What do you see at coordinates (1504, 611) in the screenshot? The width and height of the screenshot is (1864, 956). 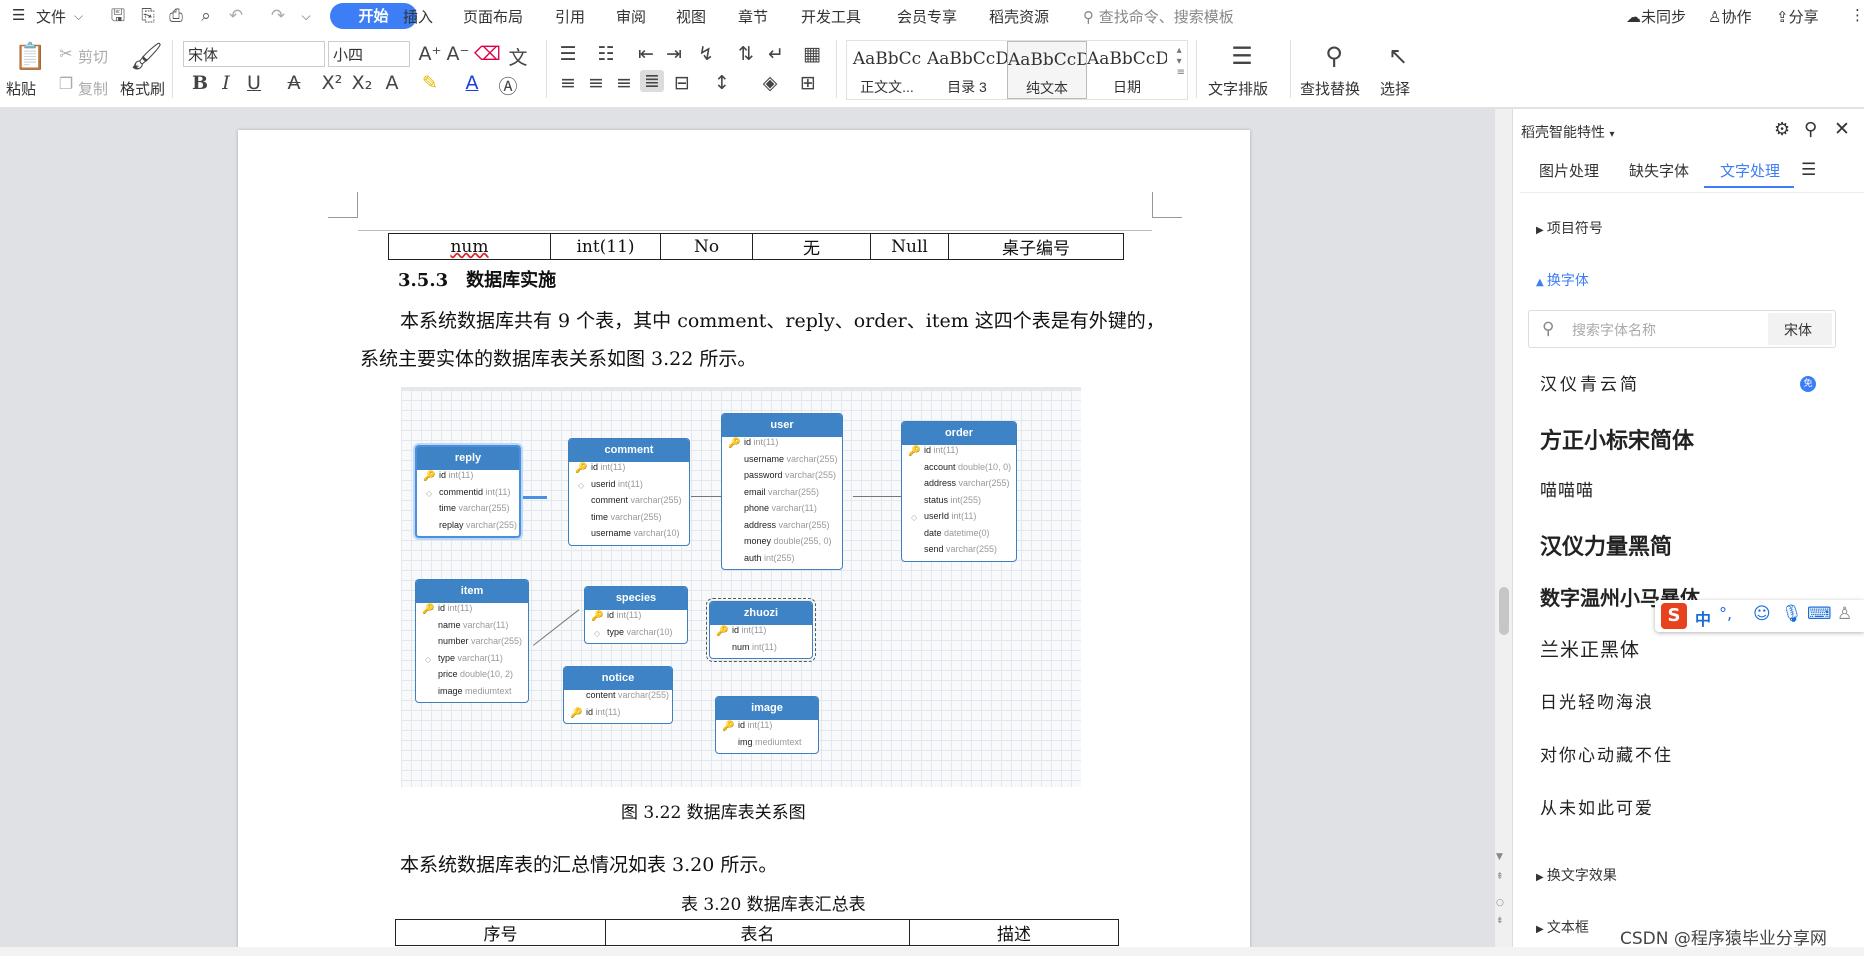 I see `scrollbar-thumb` at bounding box center [1504, 611].